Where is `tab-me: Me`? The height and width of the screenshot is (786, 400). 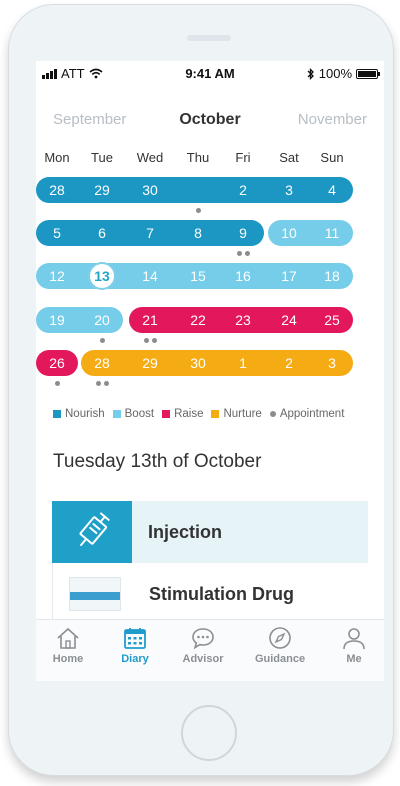
tab-me: Me is located at coordinates (351, 645).